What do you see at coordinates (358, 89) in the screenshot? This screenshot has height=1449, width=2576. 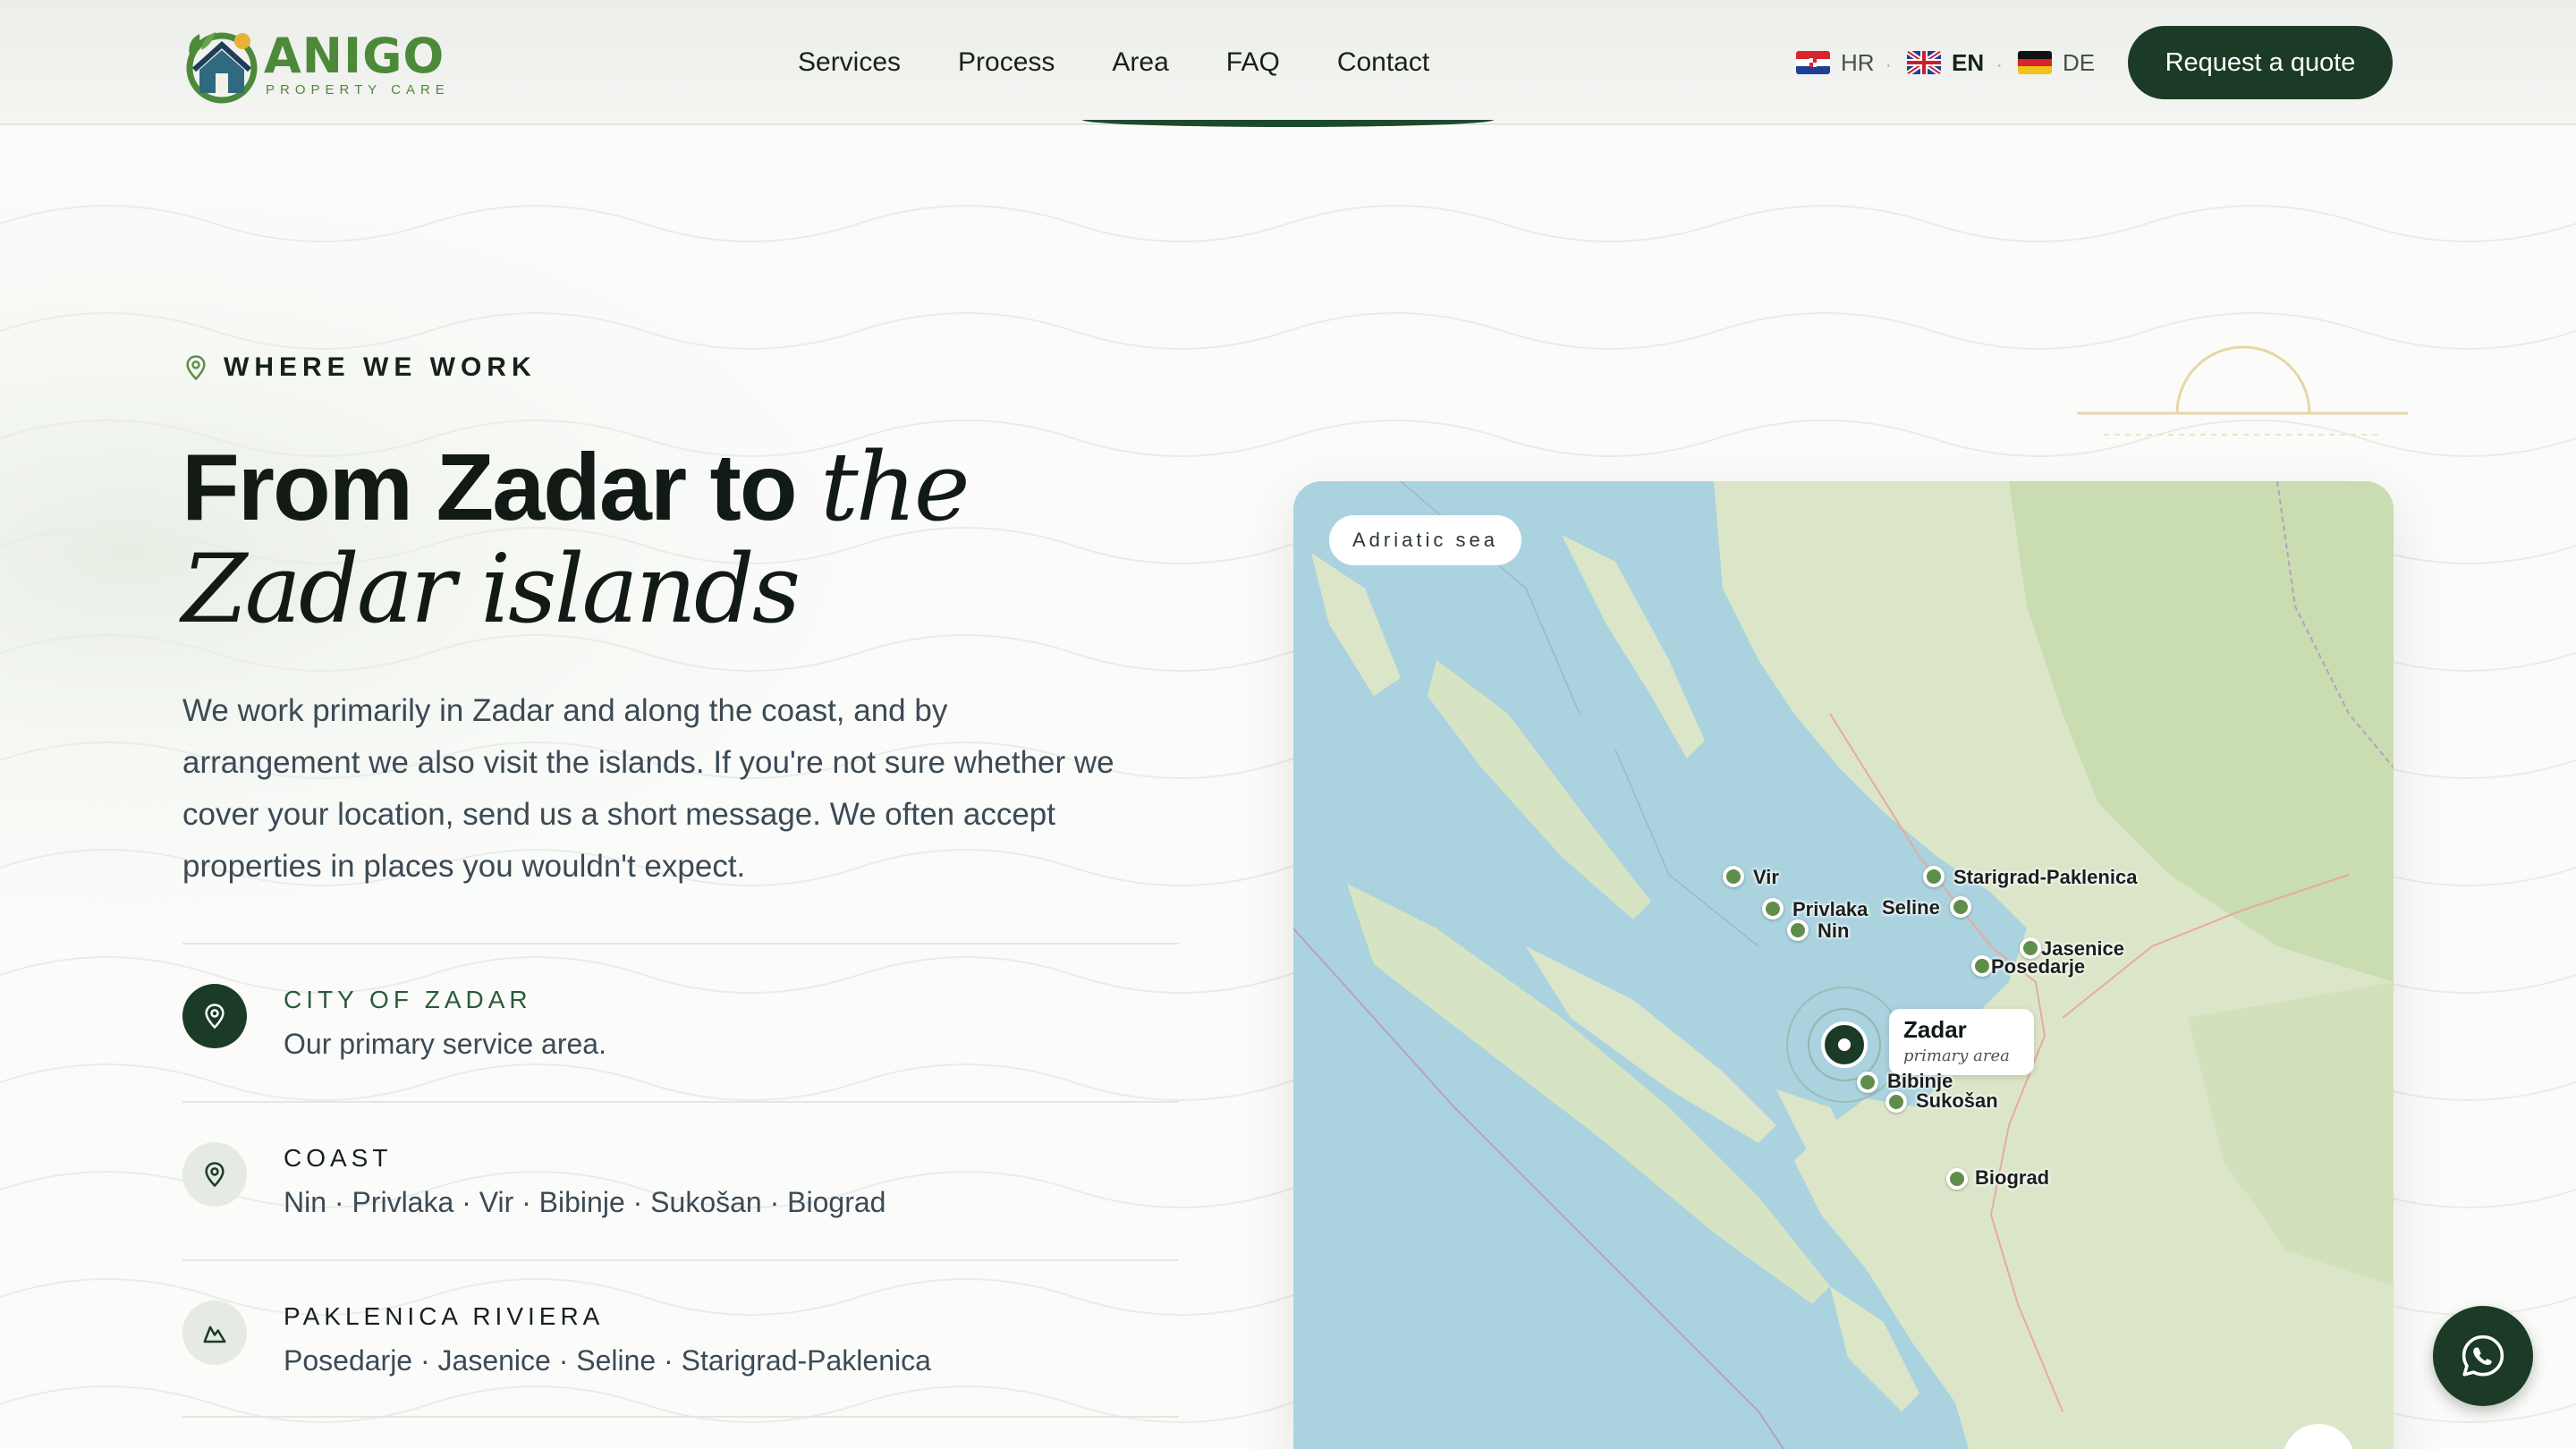 I see `logo-tagline: PROPERTY CARE` at bounding box center [358, 89].